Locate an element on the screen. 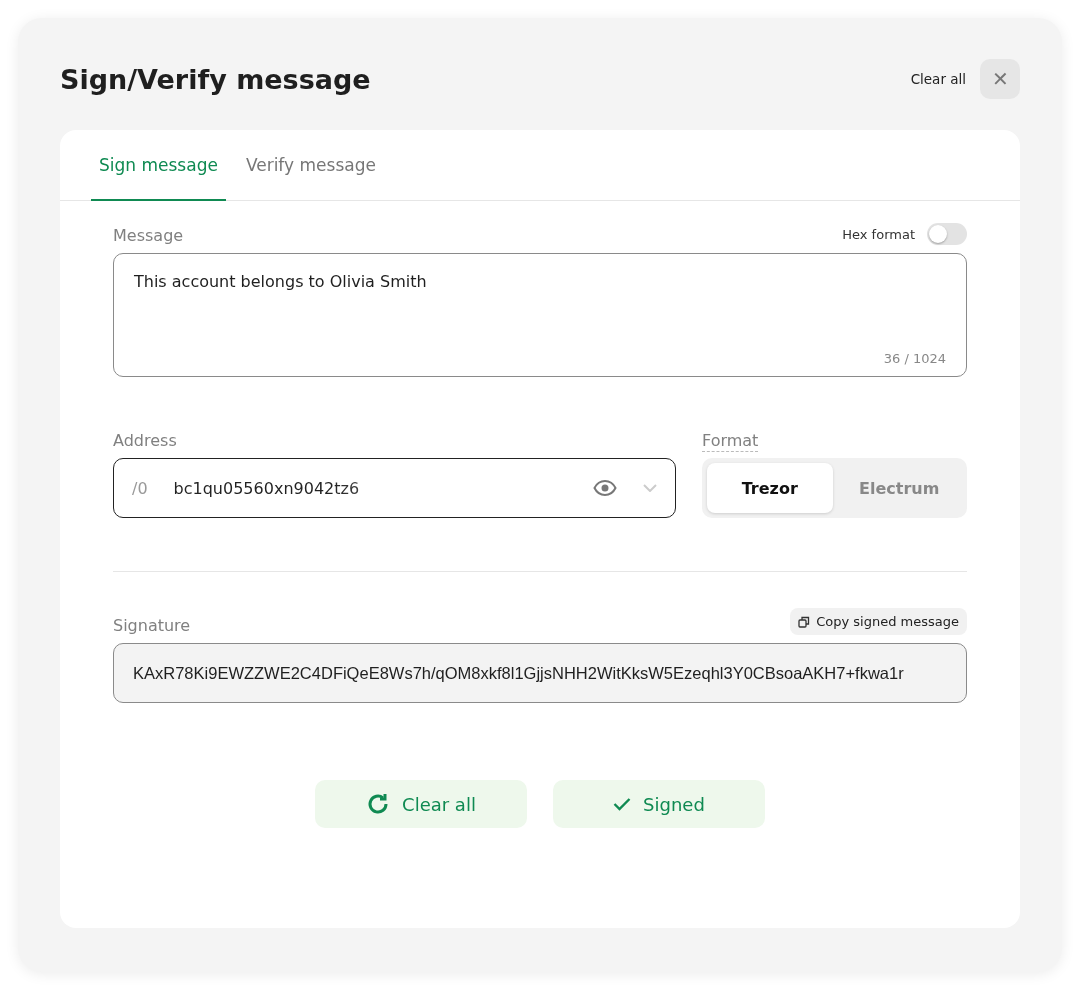 This screenshot has height=990, width=1080. signature-field: KAxR78Ki9EWZZWE2C4DFiQeE8Ws7h/qOM8xkf8l1GjjsNHH2WitKksW5Ezeqhl3Y0CBsoaAKH7+fkwa1r is located at coordinates (540, 673).